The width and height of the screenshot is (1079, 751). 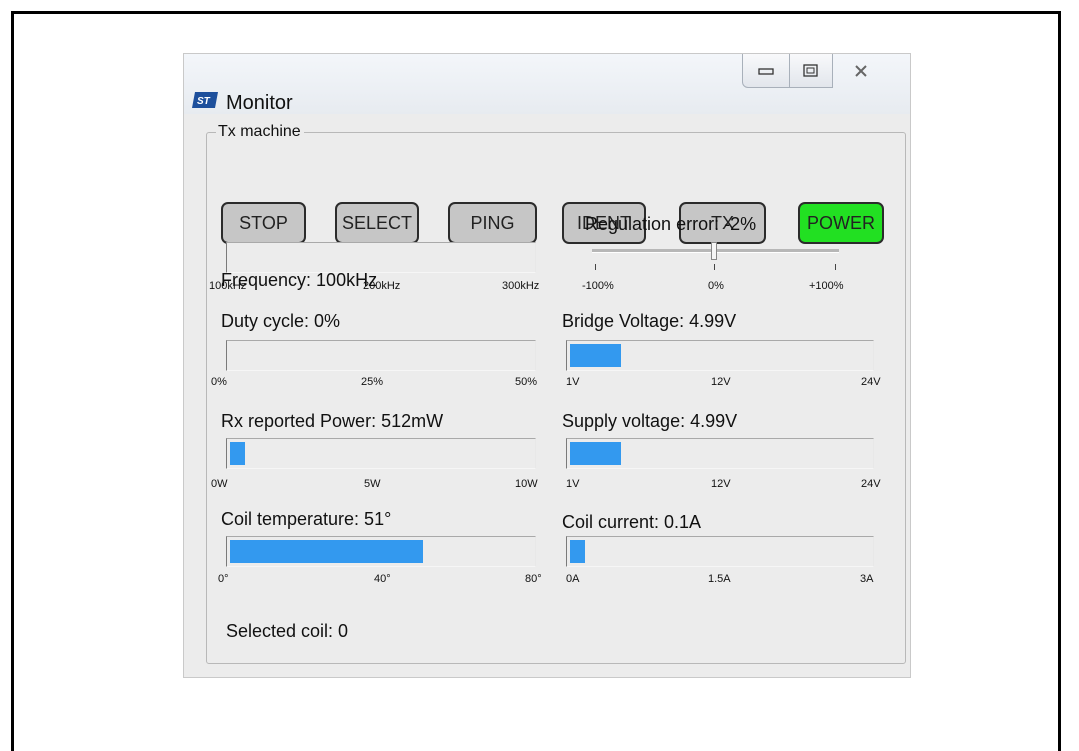 What do you see at coordinates (720, 551) in the screenshot?
I see `coil-current-bar` at bounding box center [720, 551].